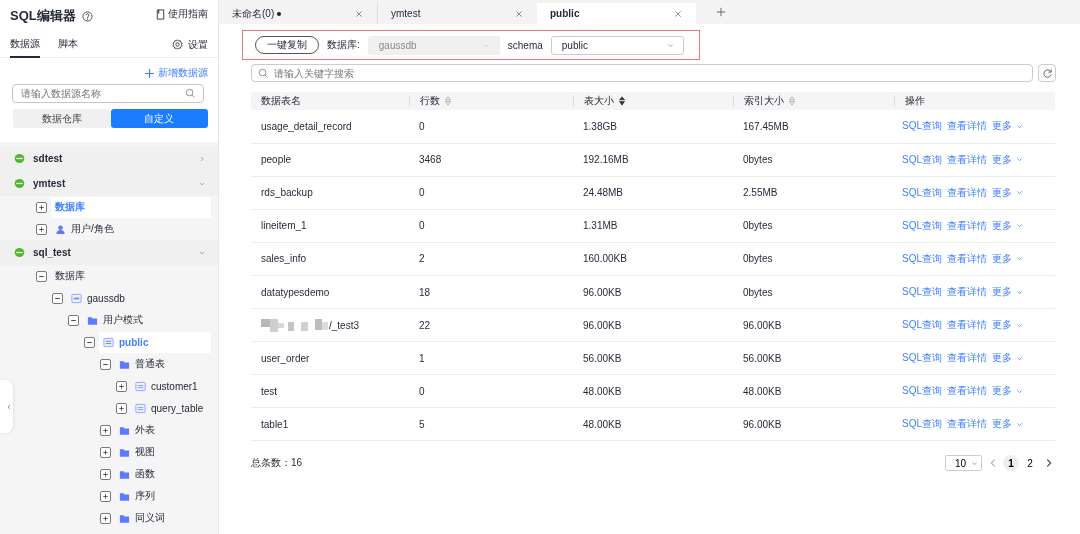 This screenshot has height=534, width=1080. What do you see at coordinates (276, 160) in the screenshot?
I see `table-cell: people` at bounding box center [276, 160].